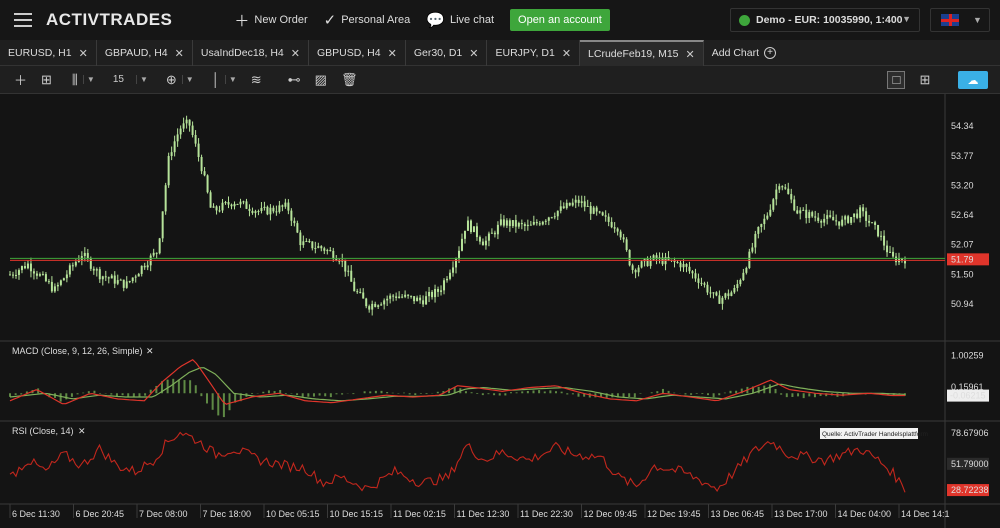 This screenshot has height=528, width=1000. I want to click on fibonacci-icon: ≋, so click(256, 80).